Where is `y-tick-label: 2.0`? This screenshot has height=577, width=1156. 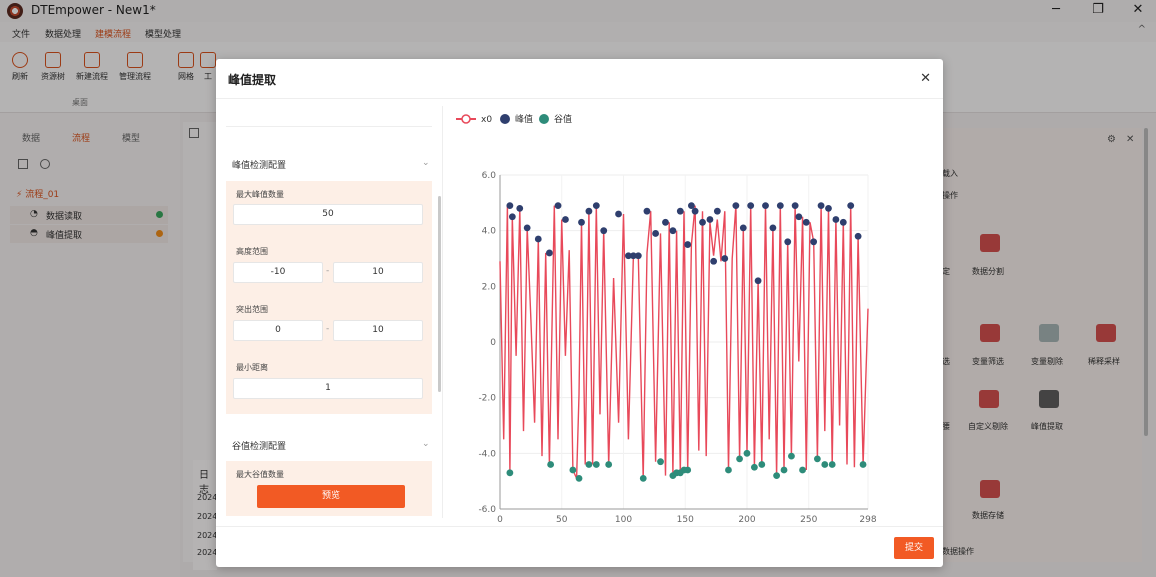
y-tick-label: 2.0 is located at coordinates (489, 287).